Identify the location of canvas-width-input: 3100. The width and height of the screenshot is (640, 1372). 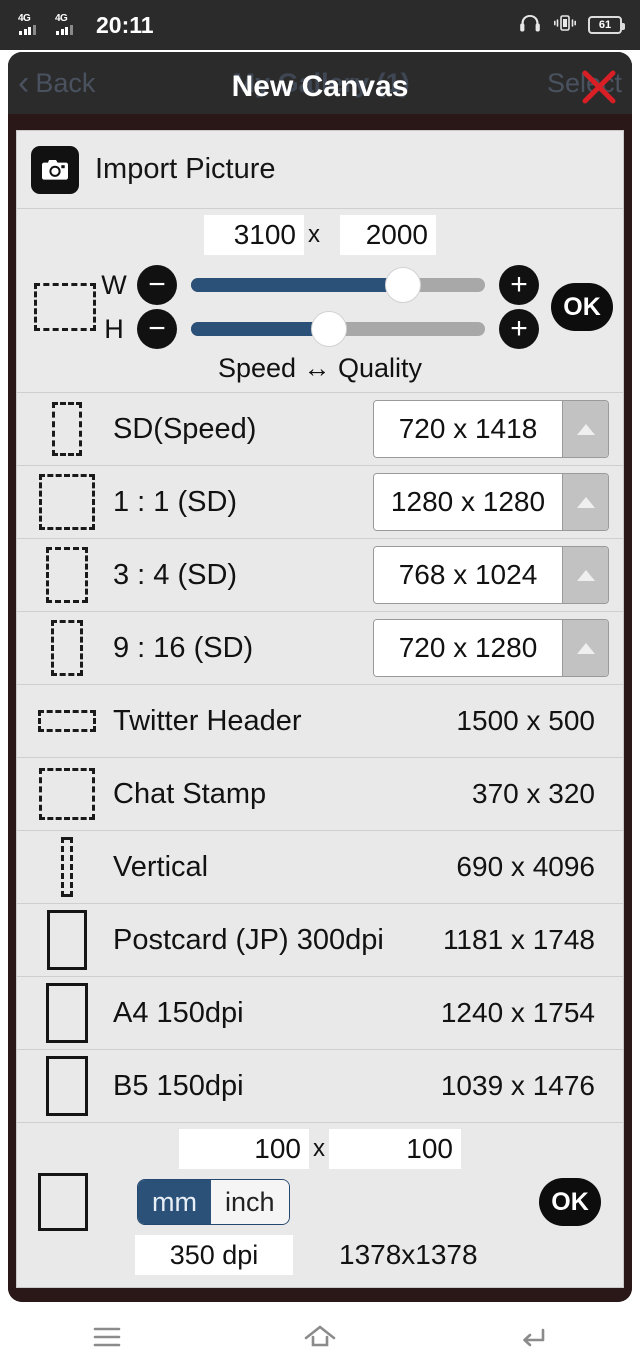
(254, 235).